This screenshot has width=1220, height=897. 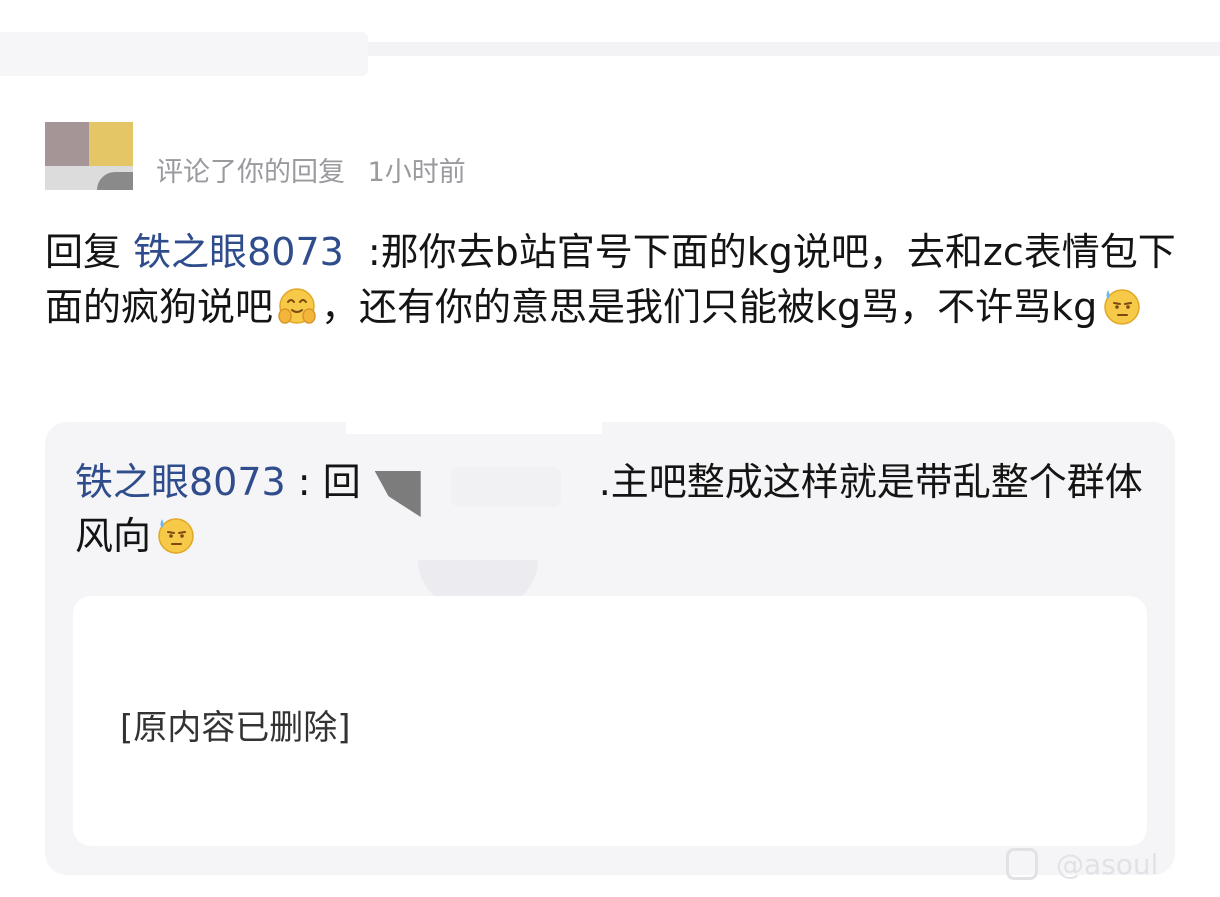 I want to click on redacted-text, so click(x=480, y=490).